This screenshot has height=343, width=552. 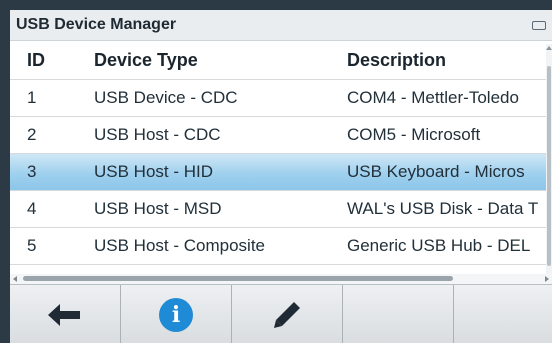 I want to click on cell-device-type: USB Host - HID, so click(x=154, y=171).